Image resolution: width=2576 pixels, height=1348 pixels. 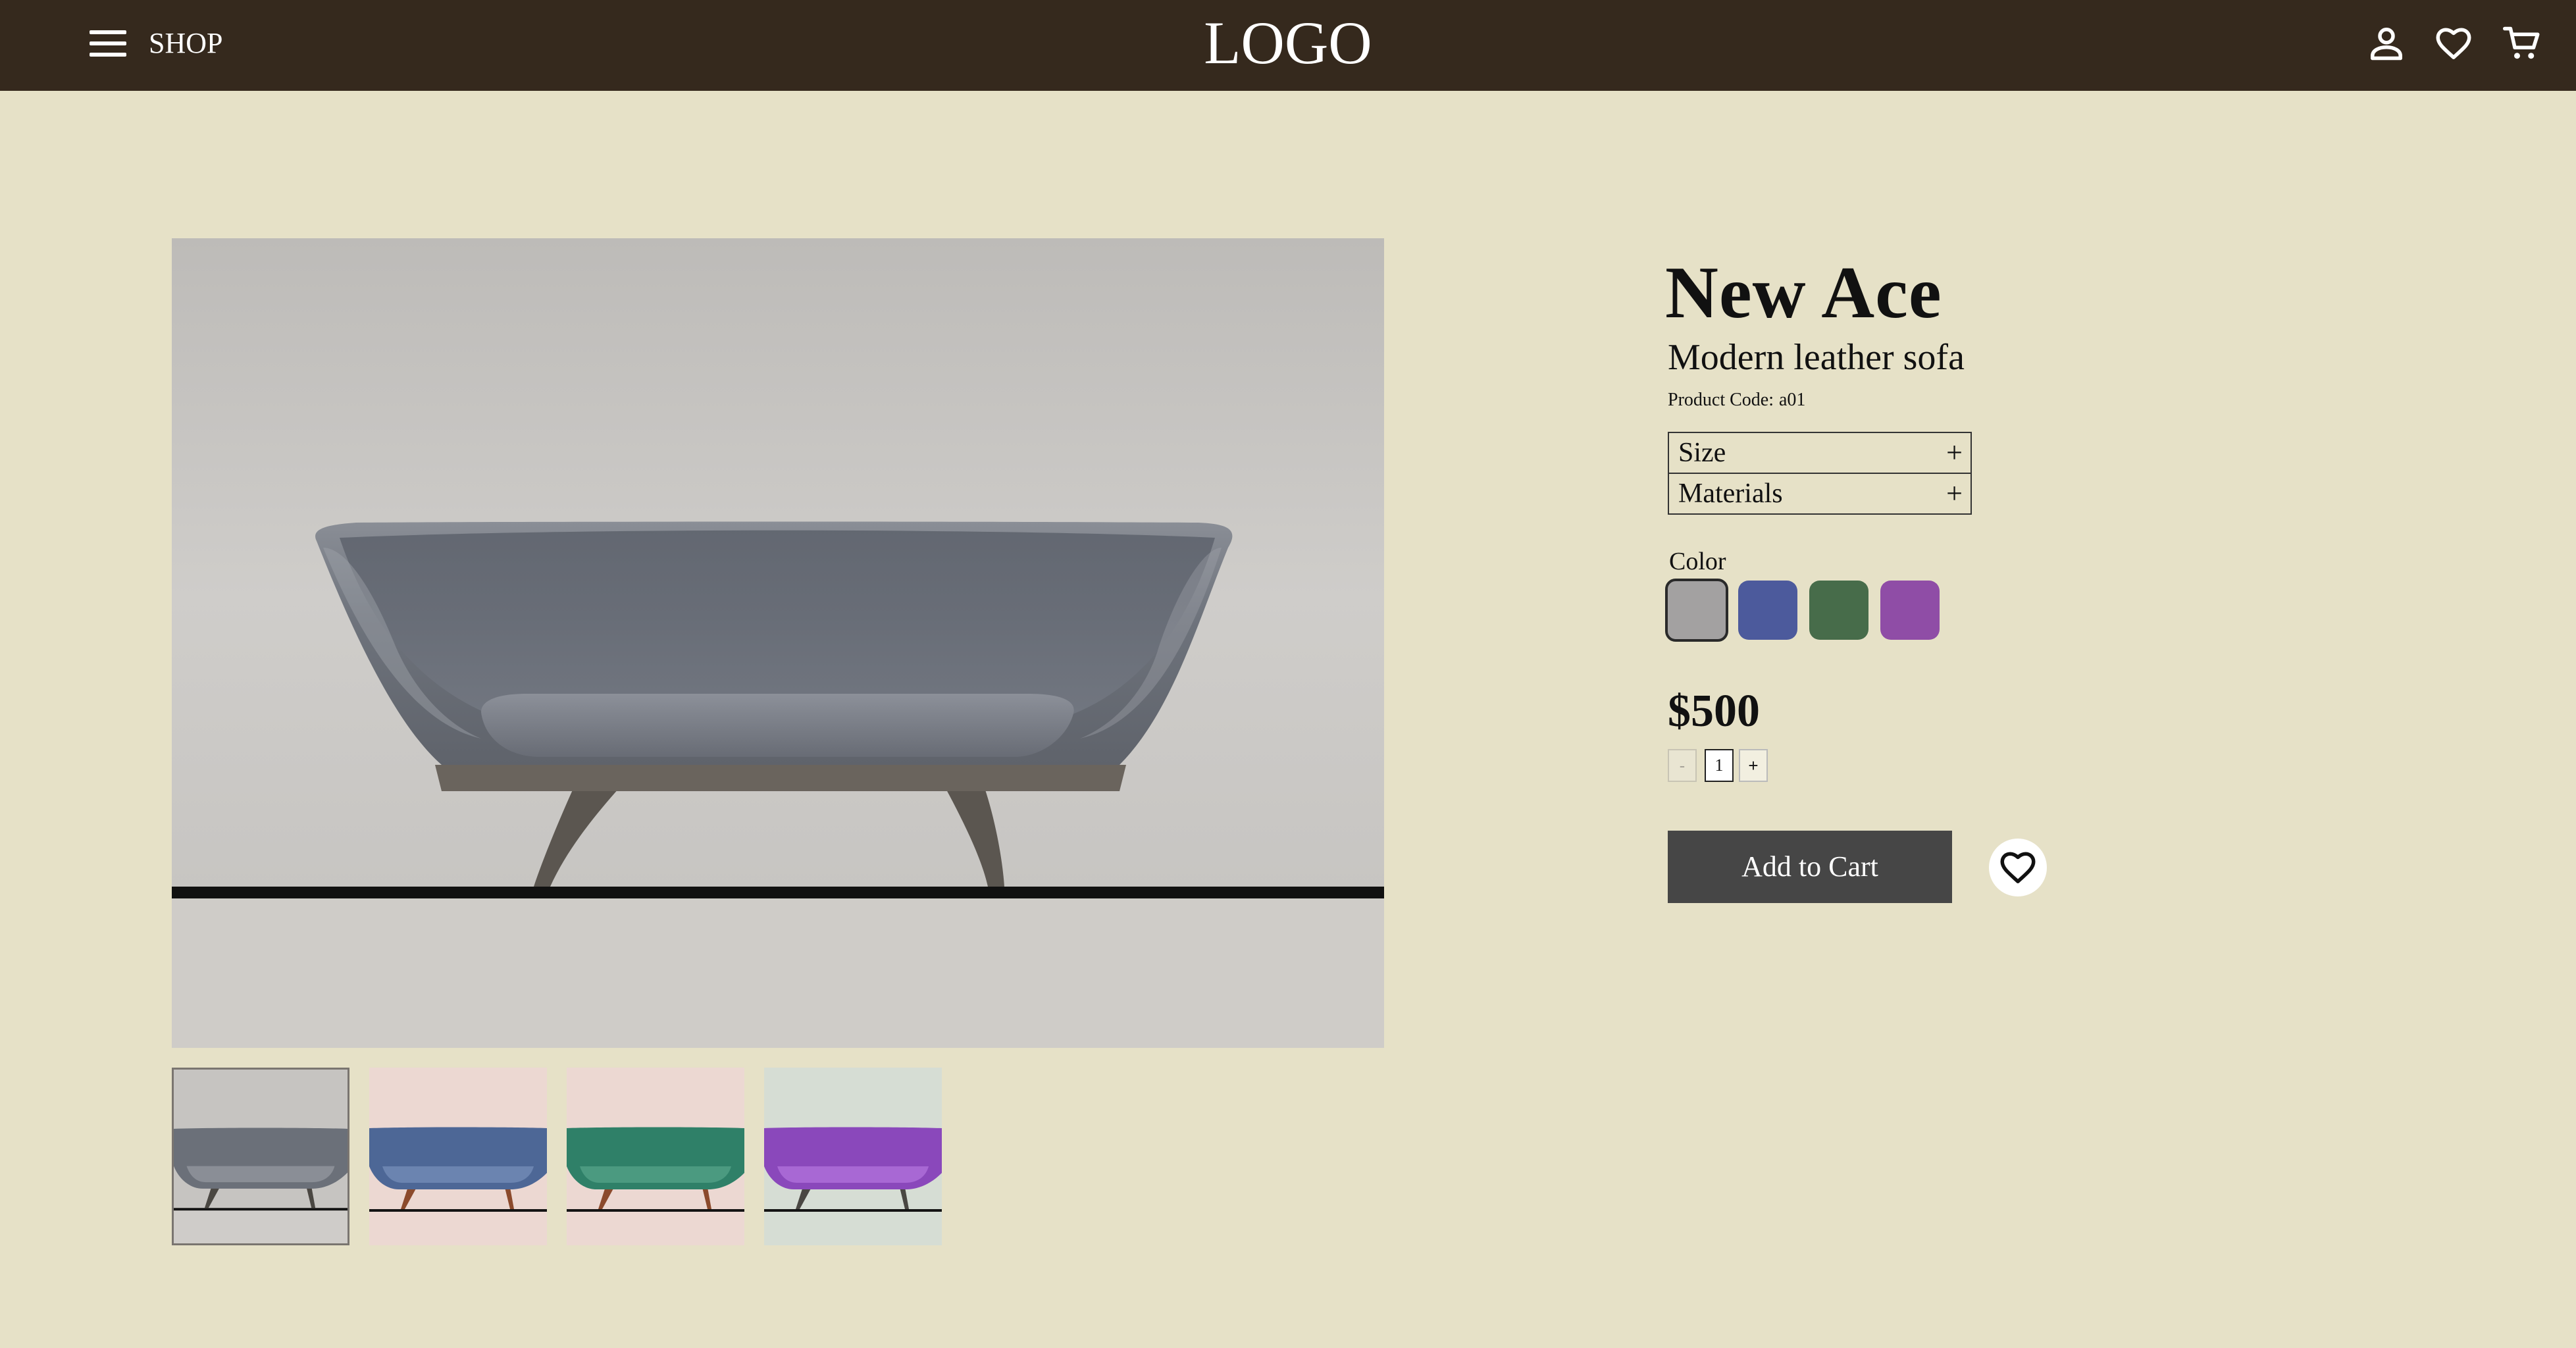 I want to click on accordion-materials-label: Materials, so click(x=1730, y=494).